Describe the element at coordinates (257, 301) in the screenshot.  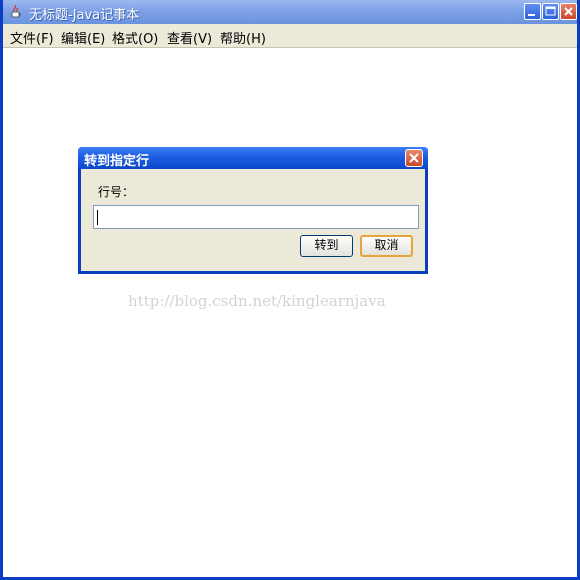
I see `watermark-url: http://blog.csdn.net/kinglearnjava` at that location.